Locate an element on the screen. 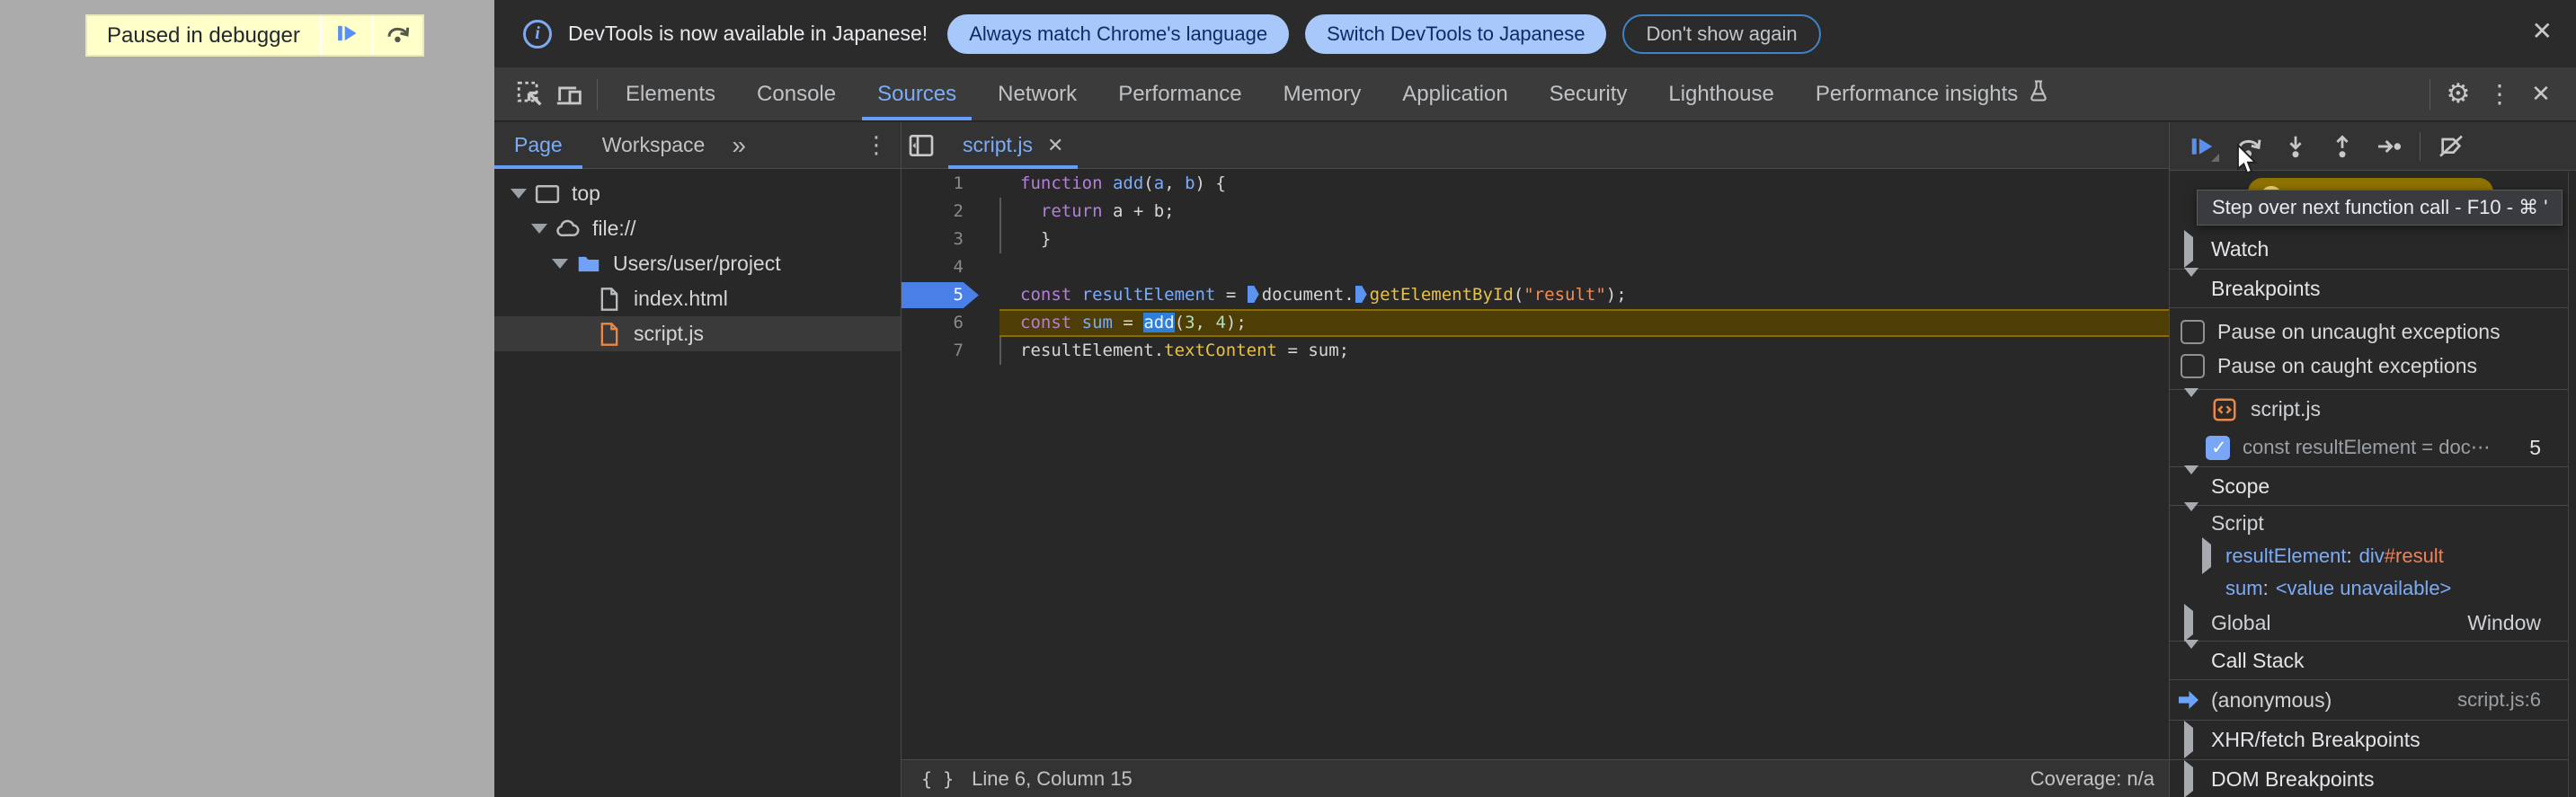 This screenshot has height=797, width=2576. more-options-kebab-icon: ⋮ is located at coordinates (2499, 94).